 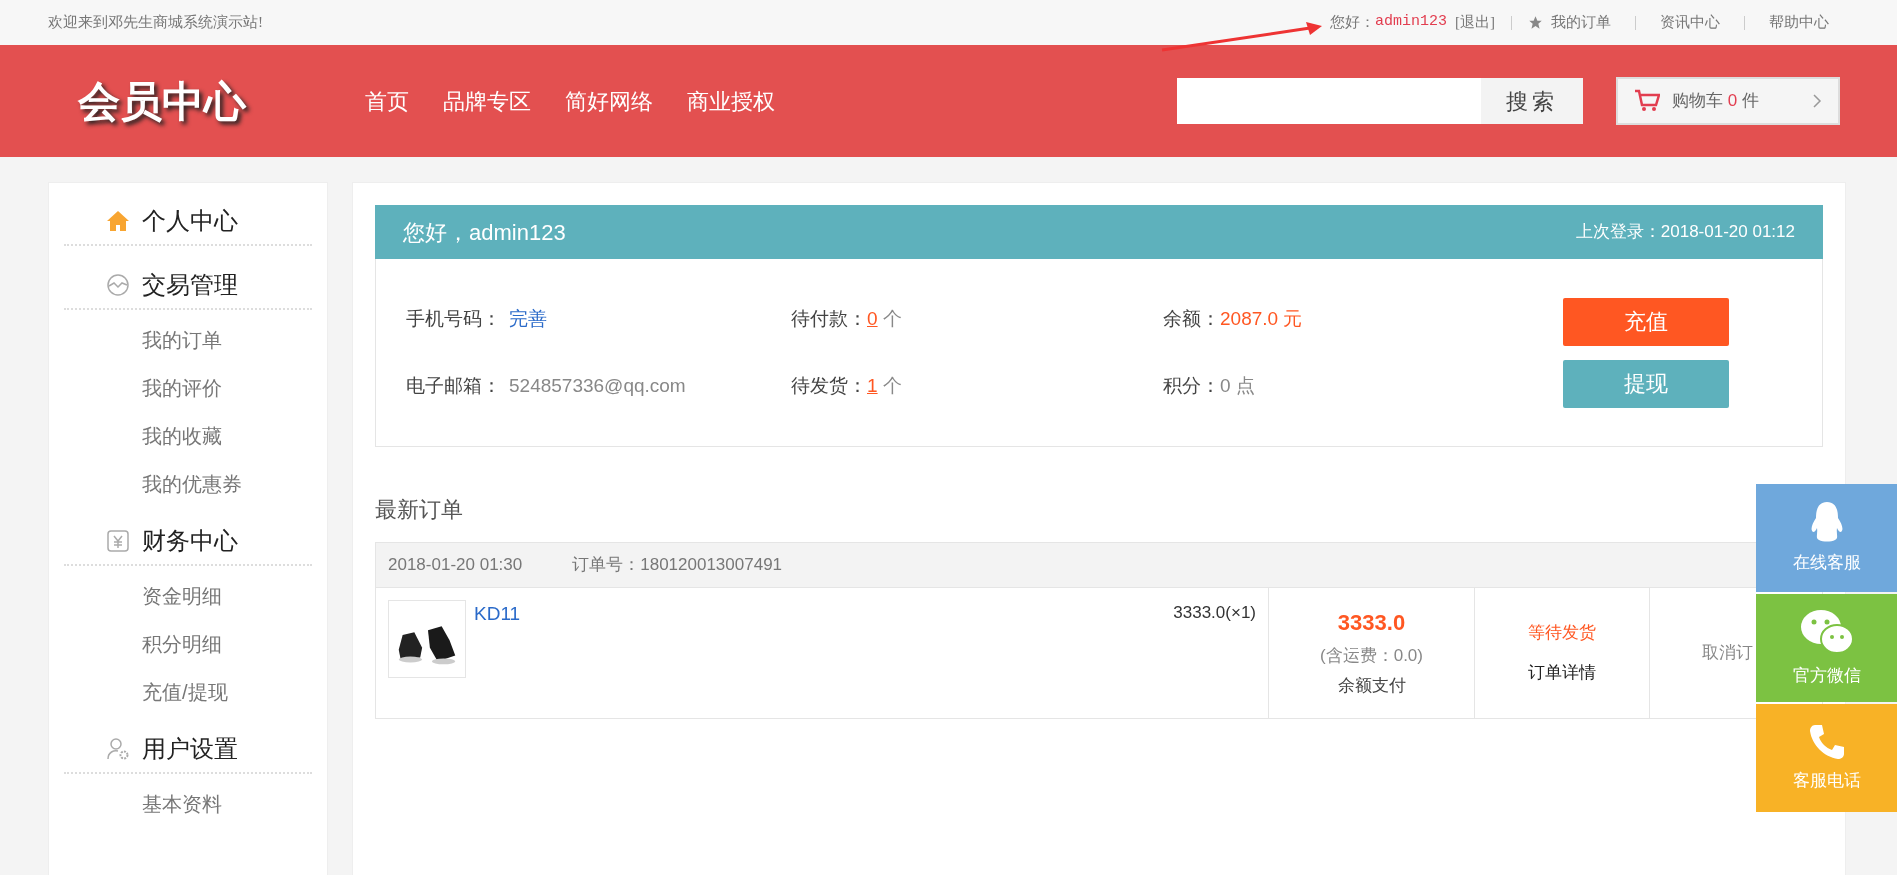 I want to click on recharge-button: 充值, so click(x=1646, y=321).